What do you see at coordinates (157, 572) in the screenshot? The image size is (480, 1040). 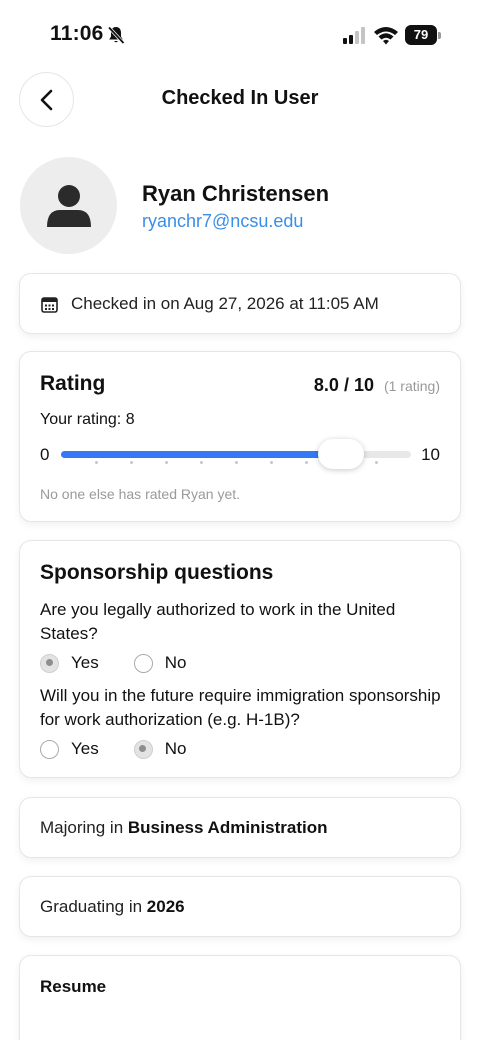 I see `sponsorship-title: Sponsorship questions` at bounding box center [157, 572].